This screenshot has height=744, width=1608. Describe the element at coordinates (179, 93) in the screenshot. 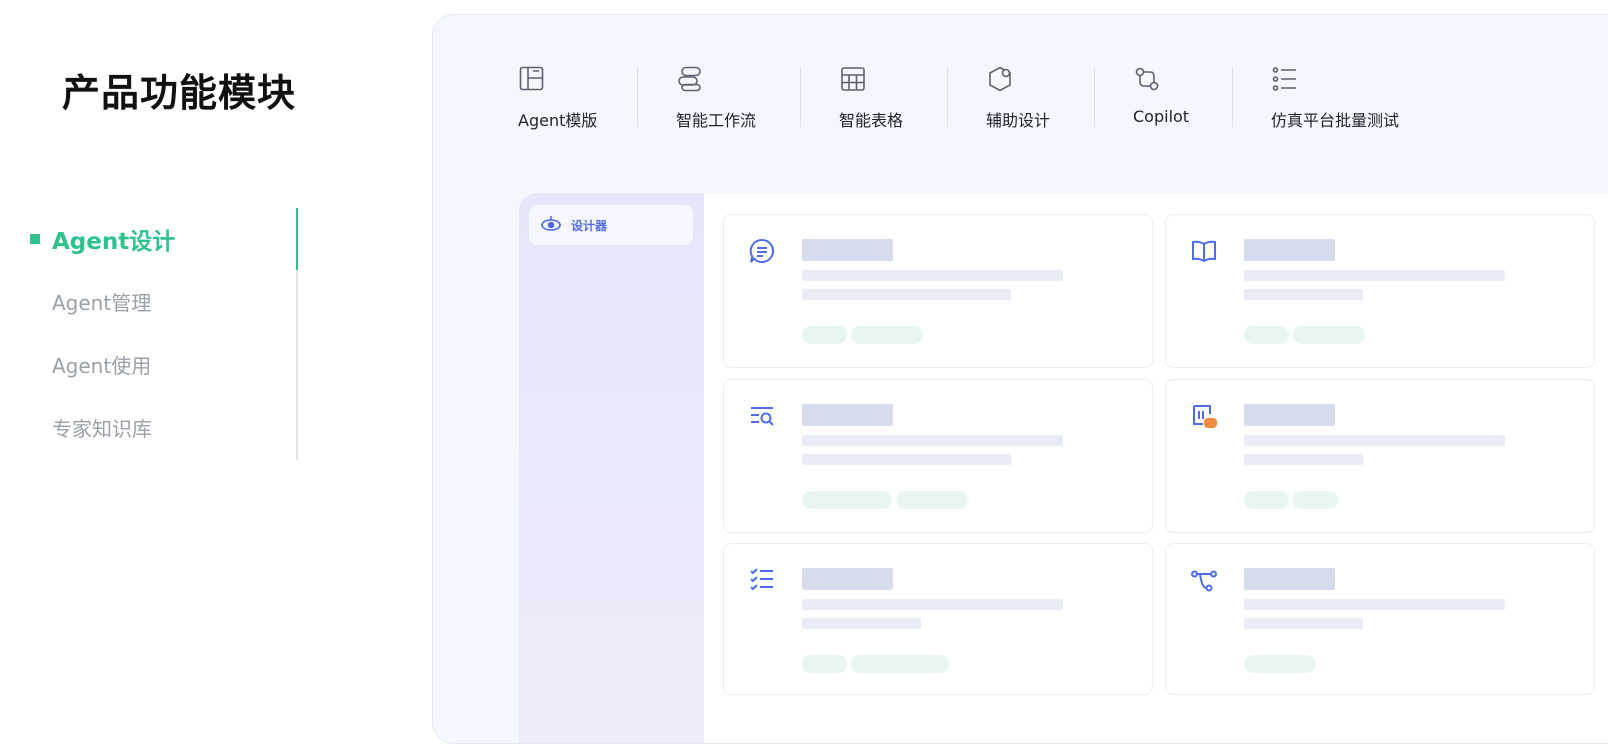

I see `section-title: 产品功能模块` at that location.